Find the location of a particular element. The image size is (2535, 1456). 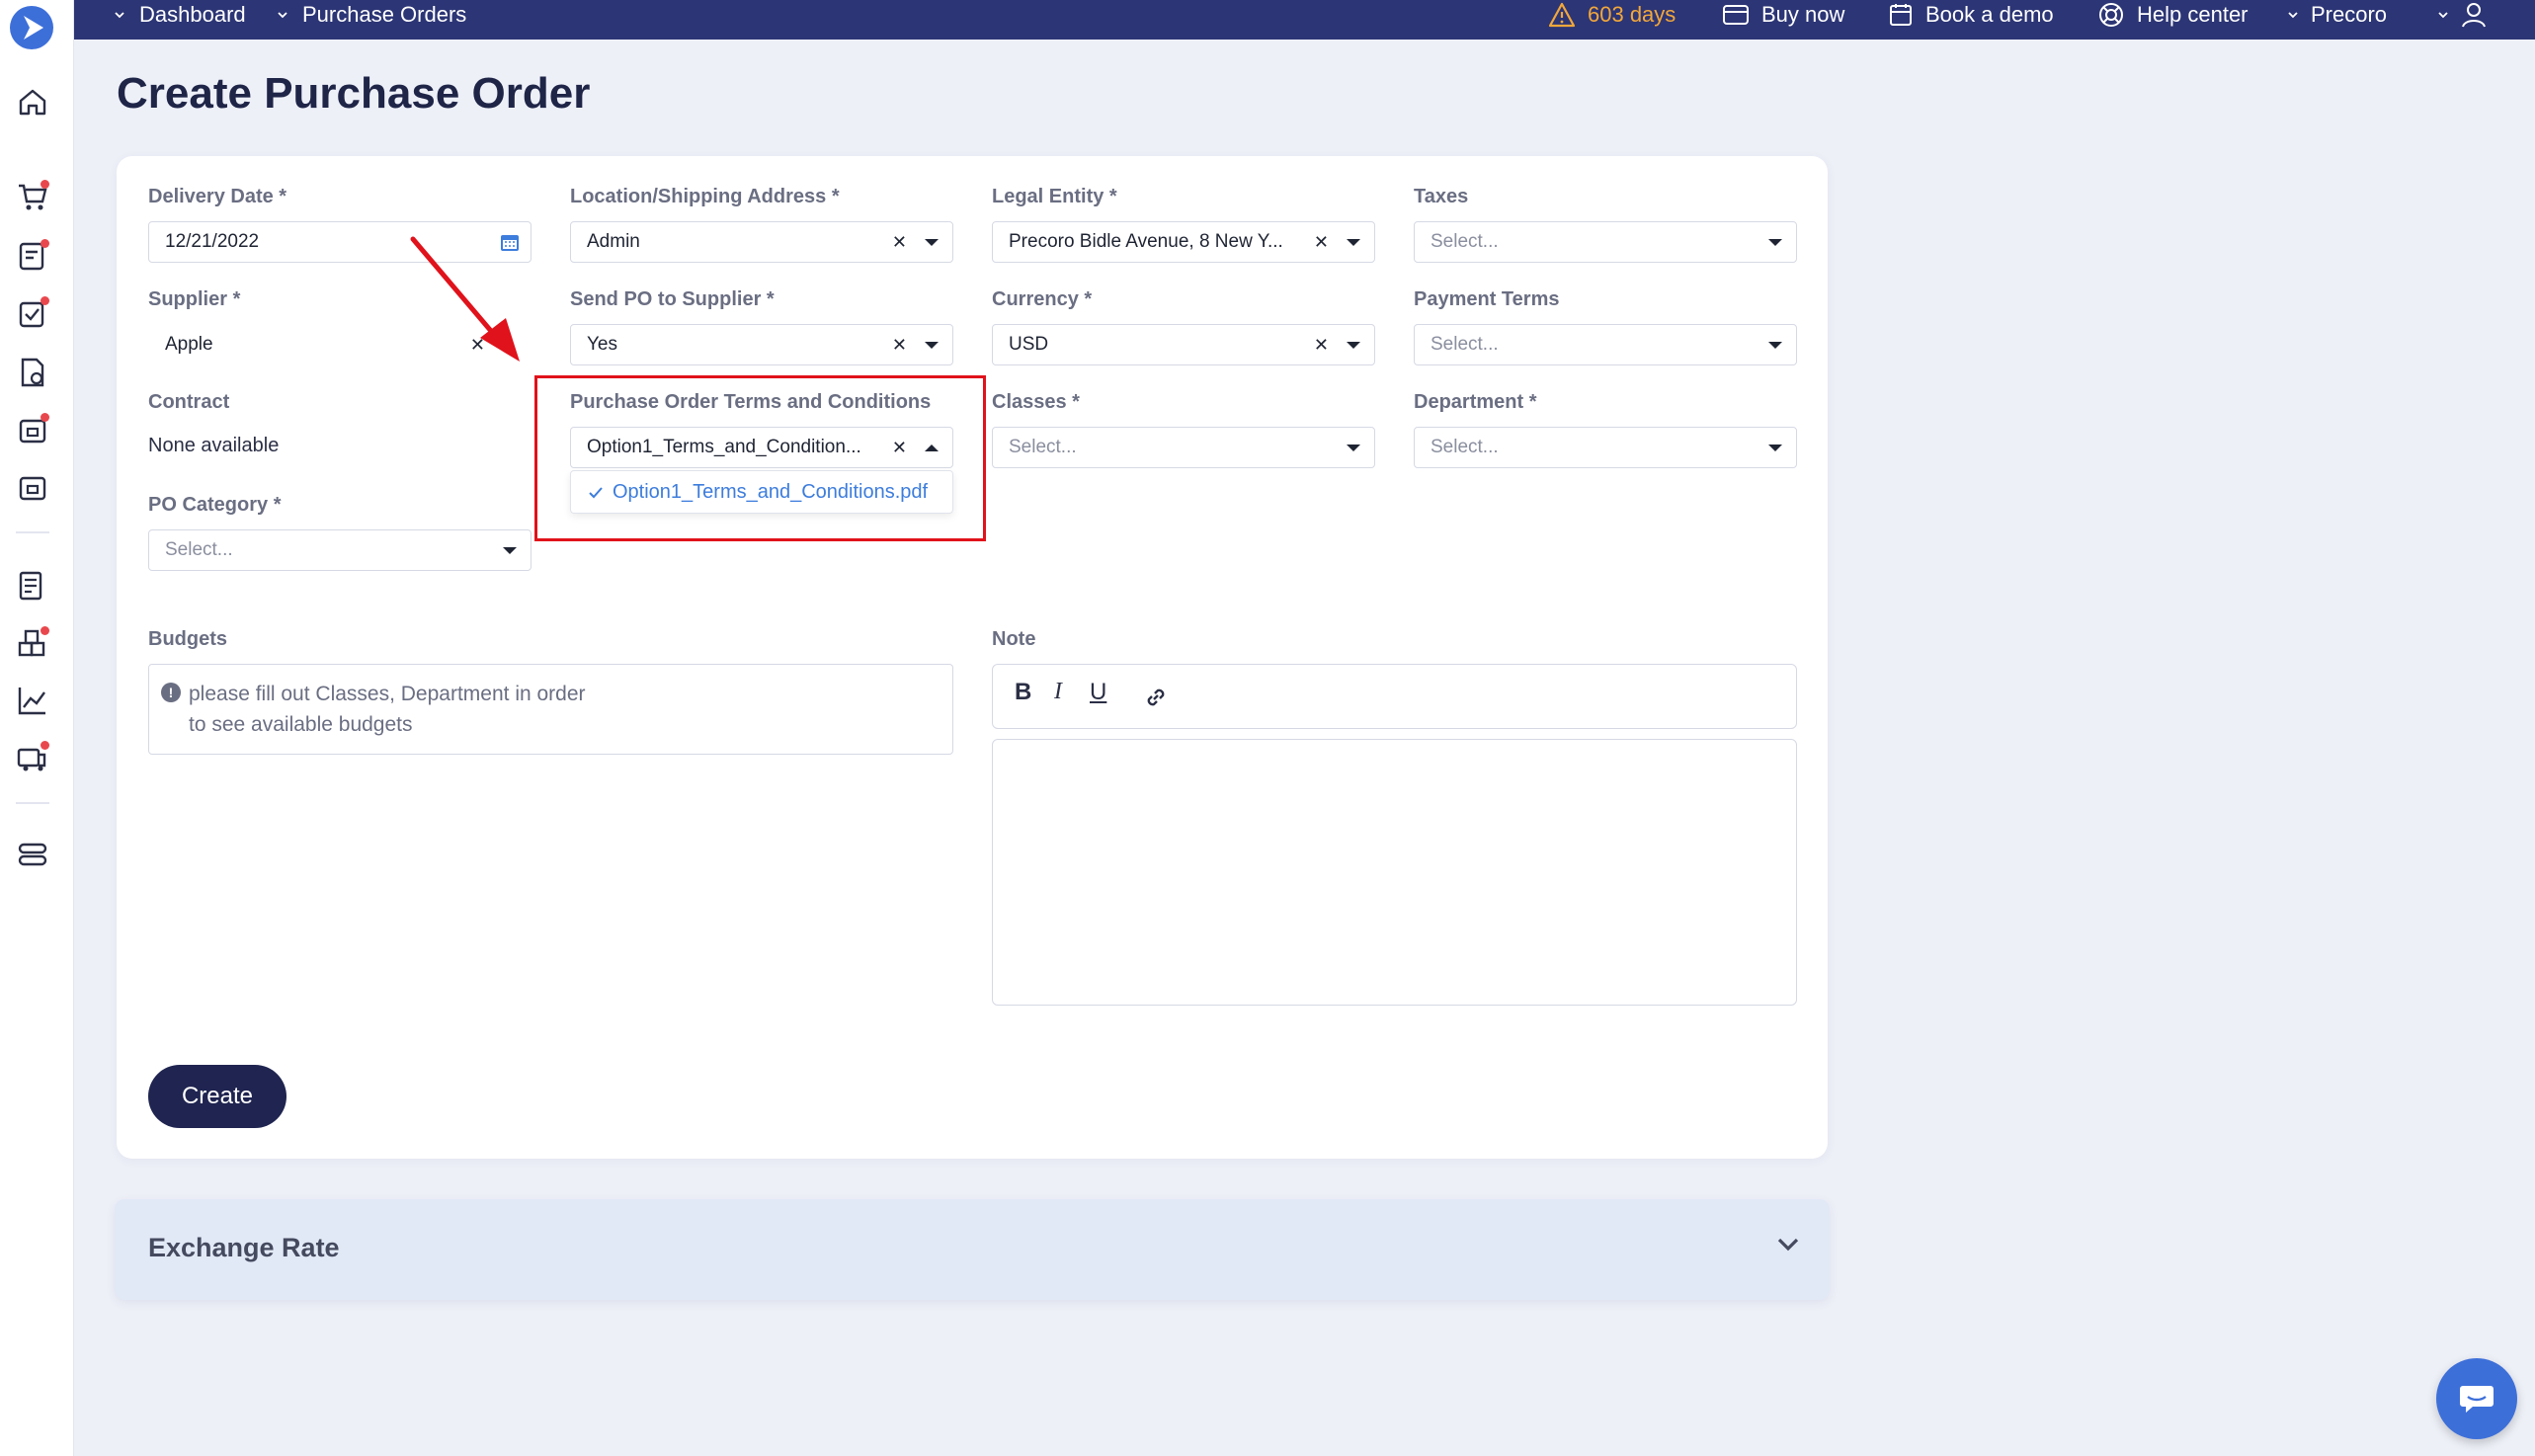

request-icon is located at coordinates (32, 256).